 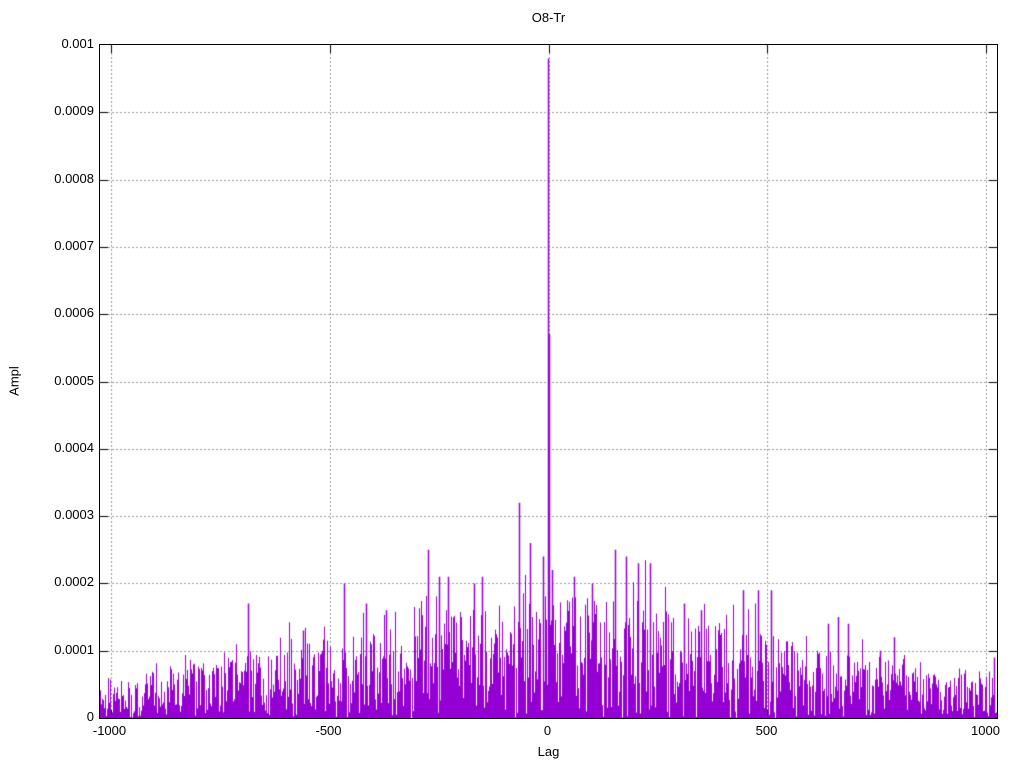 I want to click on x-tick-label: -500, so click(x=328, y=730).